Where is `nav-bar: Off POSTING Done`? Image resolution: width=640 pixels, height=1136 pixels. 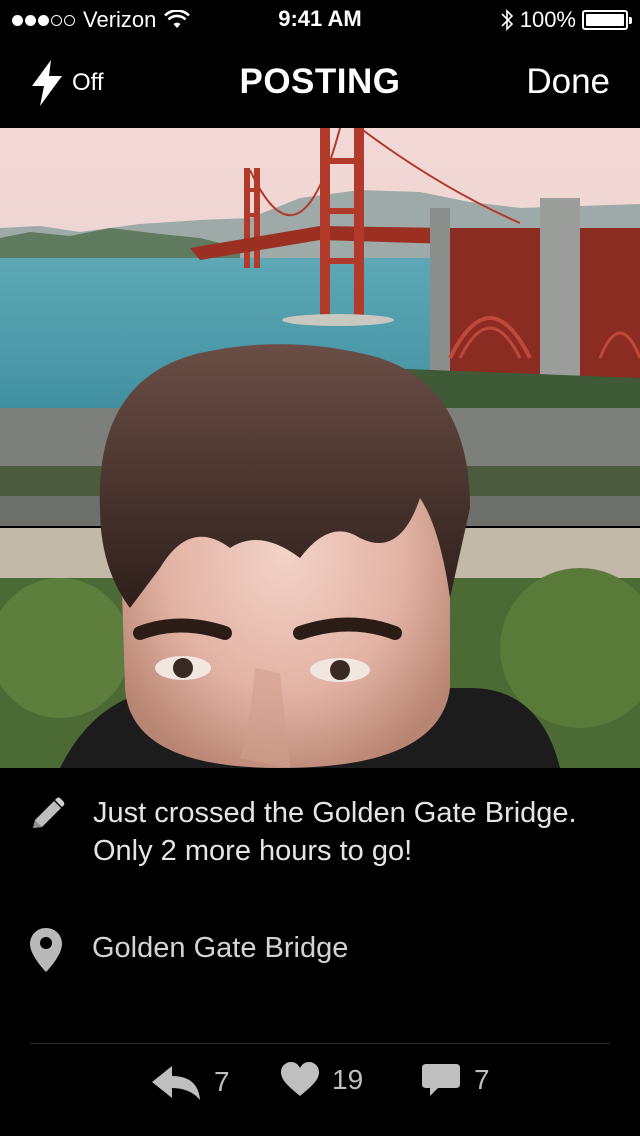
nav-bar: Off POSTING Done is located at coordinates (320, 84).